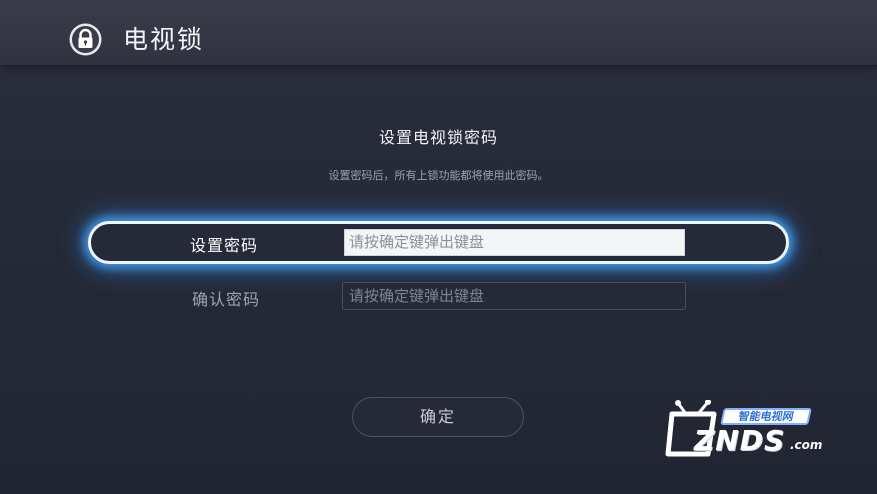  Describe the element at coordinates (164, 39) in the screenshot. I see `app-title: 电视锁` at that location.